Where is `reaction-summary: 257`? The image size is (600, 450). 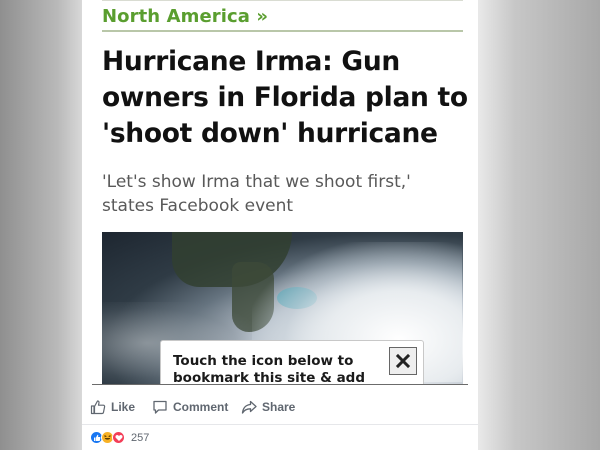 reaction-summary: 257 is located at coordinates (119, 437).